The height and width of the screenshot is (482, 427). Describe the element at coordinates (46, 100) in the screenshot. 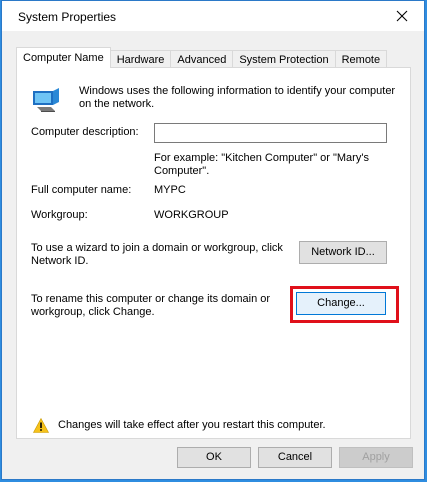

I see `computer-icon` at that location.